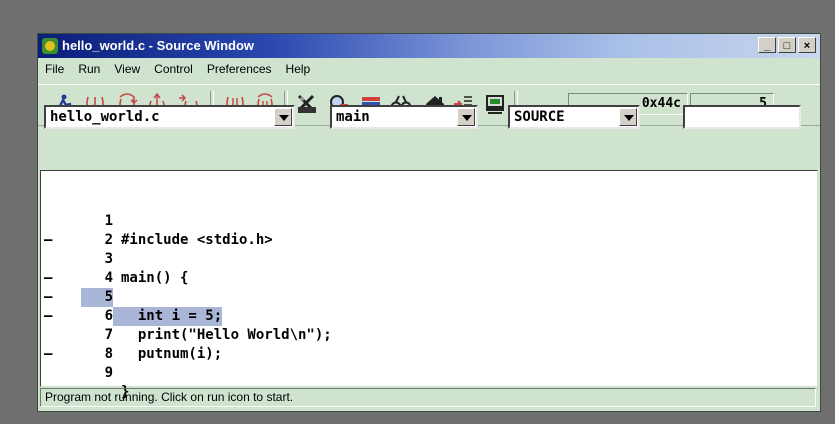 This screenshot has height=424, width=835. Describe the element at coordinates (404, 117) in the screenshot. I see `function-combobox: main` at that location.